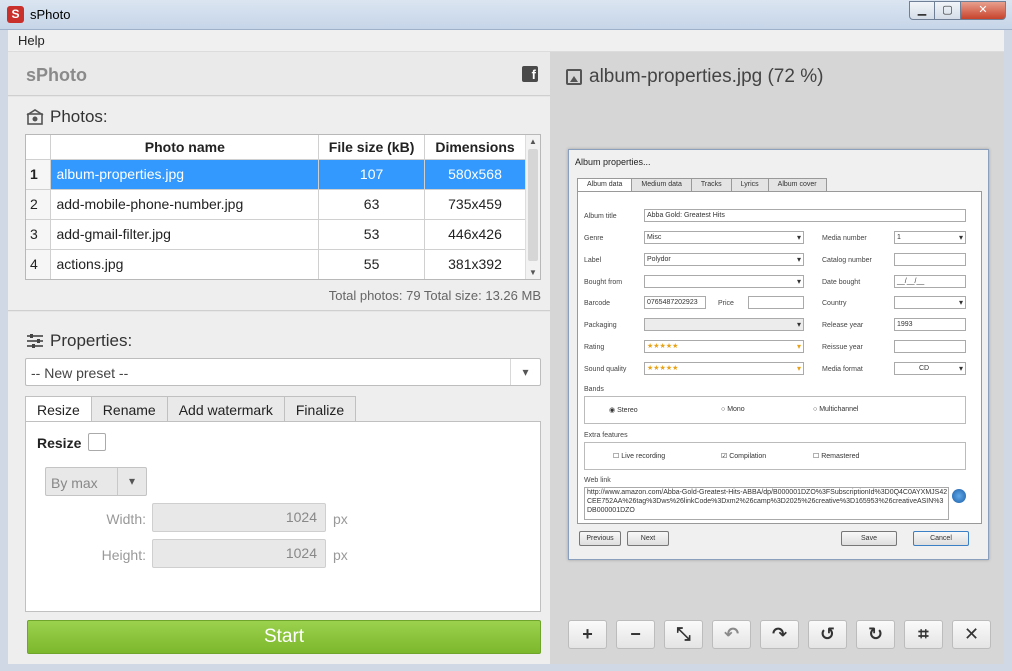 Image resolution: width=1012 pixels, height=671 pixels. What do you see at coordinates (744, 456) in the screenshot?
I see `check-compilation: ☑ Compilation` at bounding box center [744, 456].